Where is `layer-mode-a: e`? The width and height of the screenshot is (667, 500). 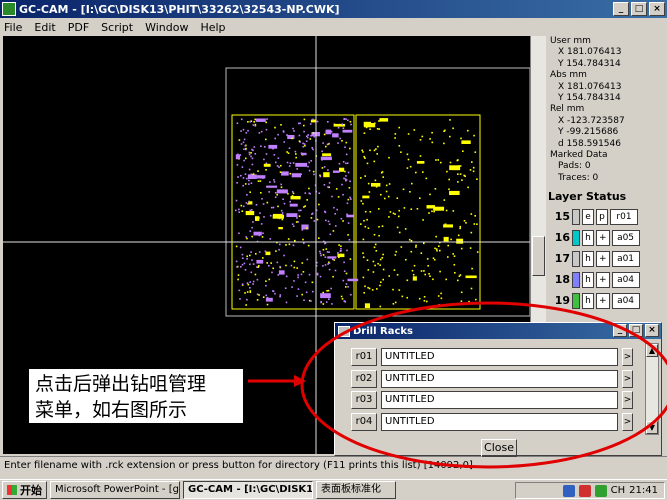
layer-mode-a: e is located at coordinates (588, 216).